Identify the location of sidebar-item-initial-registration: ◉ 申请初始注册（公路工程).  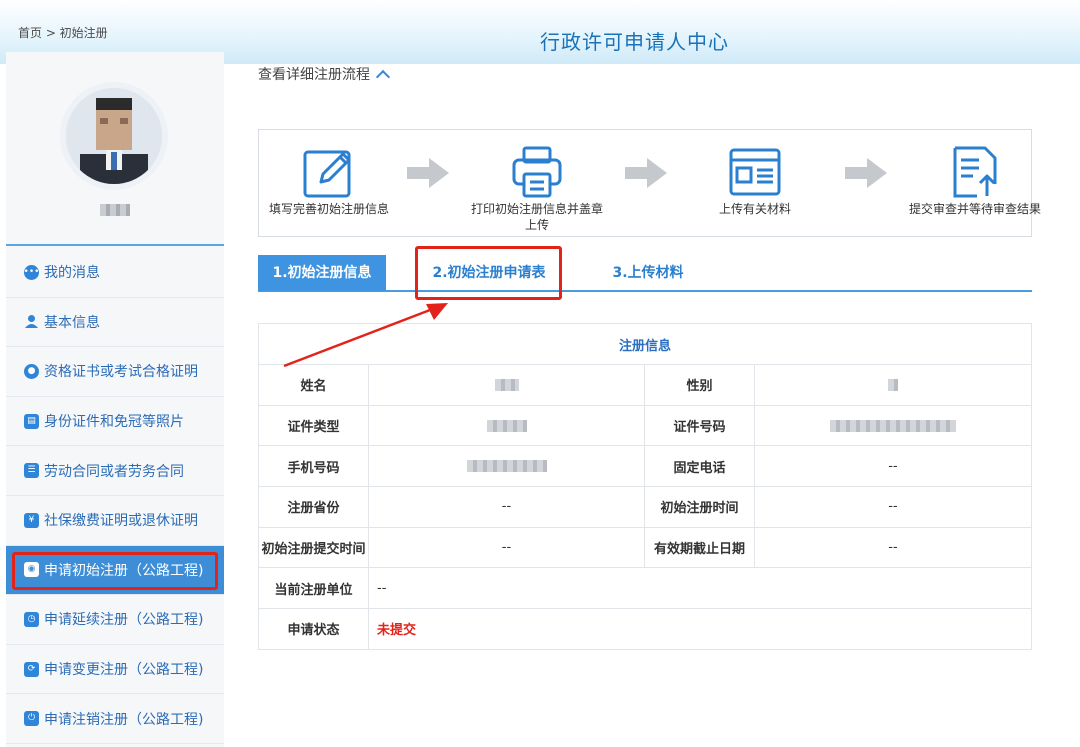
(115, 570).